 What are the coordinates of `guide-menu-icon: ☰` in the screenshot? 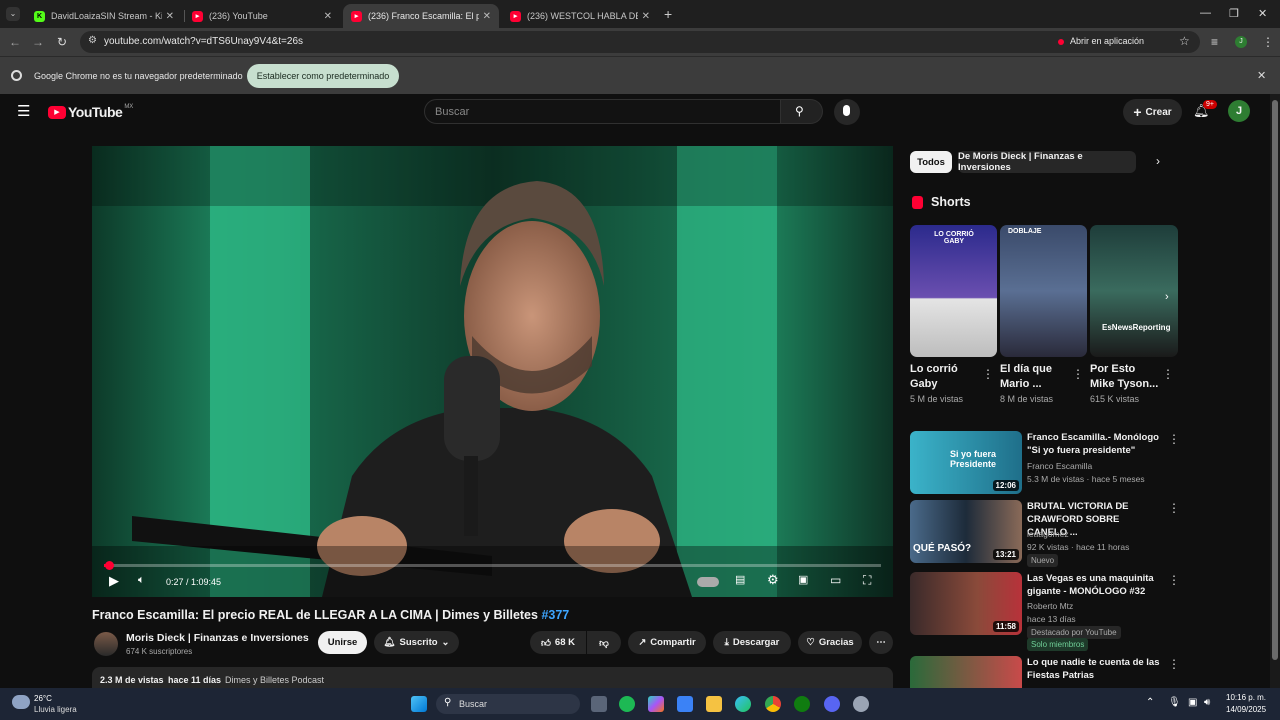 It's located at (23, 111).